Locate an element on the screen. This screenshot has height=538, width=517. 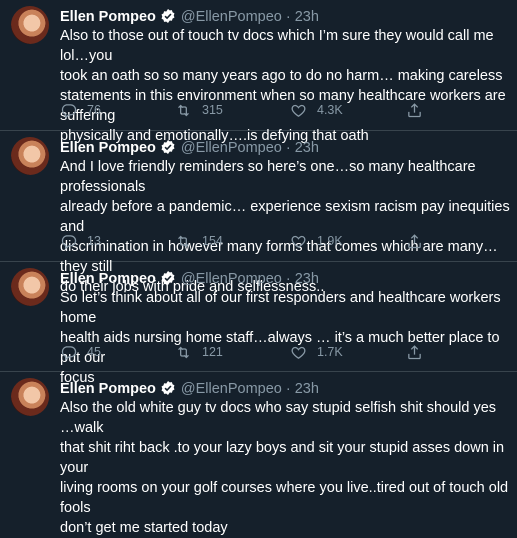
reply-button: 76 is located at coordinates (80, 110).